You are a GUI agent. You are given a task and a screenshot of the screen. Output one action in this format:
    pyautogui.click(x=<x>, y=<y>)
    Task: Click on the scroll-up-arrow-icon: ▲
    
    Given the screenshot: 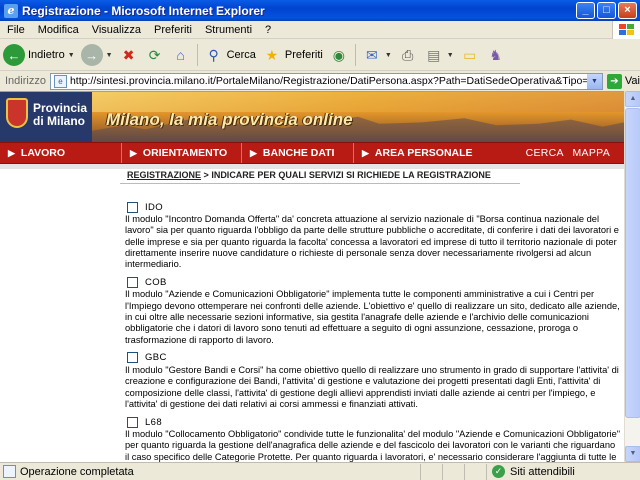 What is the action you would take?
    pyautogui.click(x=632, y=99)
    